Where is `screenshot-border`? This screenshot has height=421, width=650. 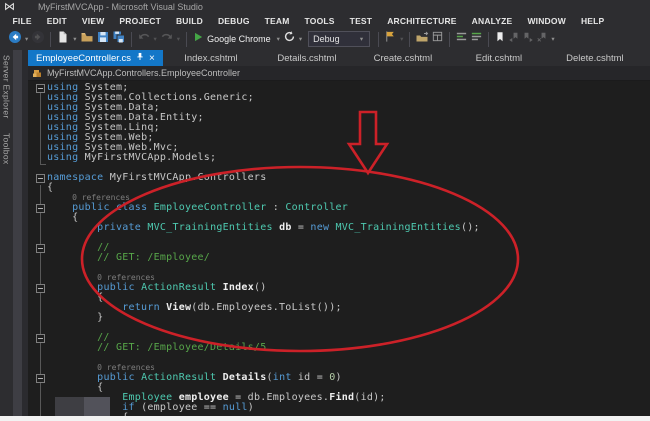
screenshot-border is located at coordinates (325, 418).